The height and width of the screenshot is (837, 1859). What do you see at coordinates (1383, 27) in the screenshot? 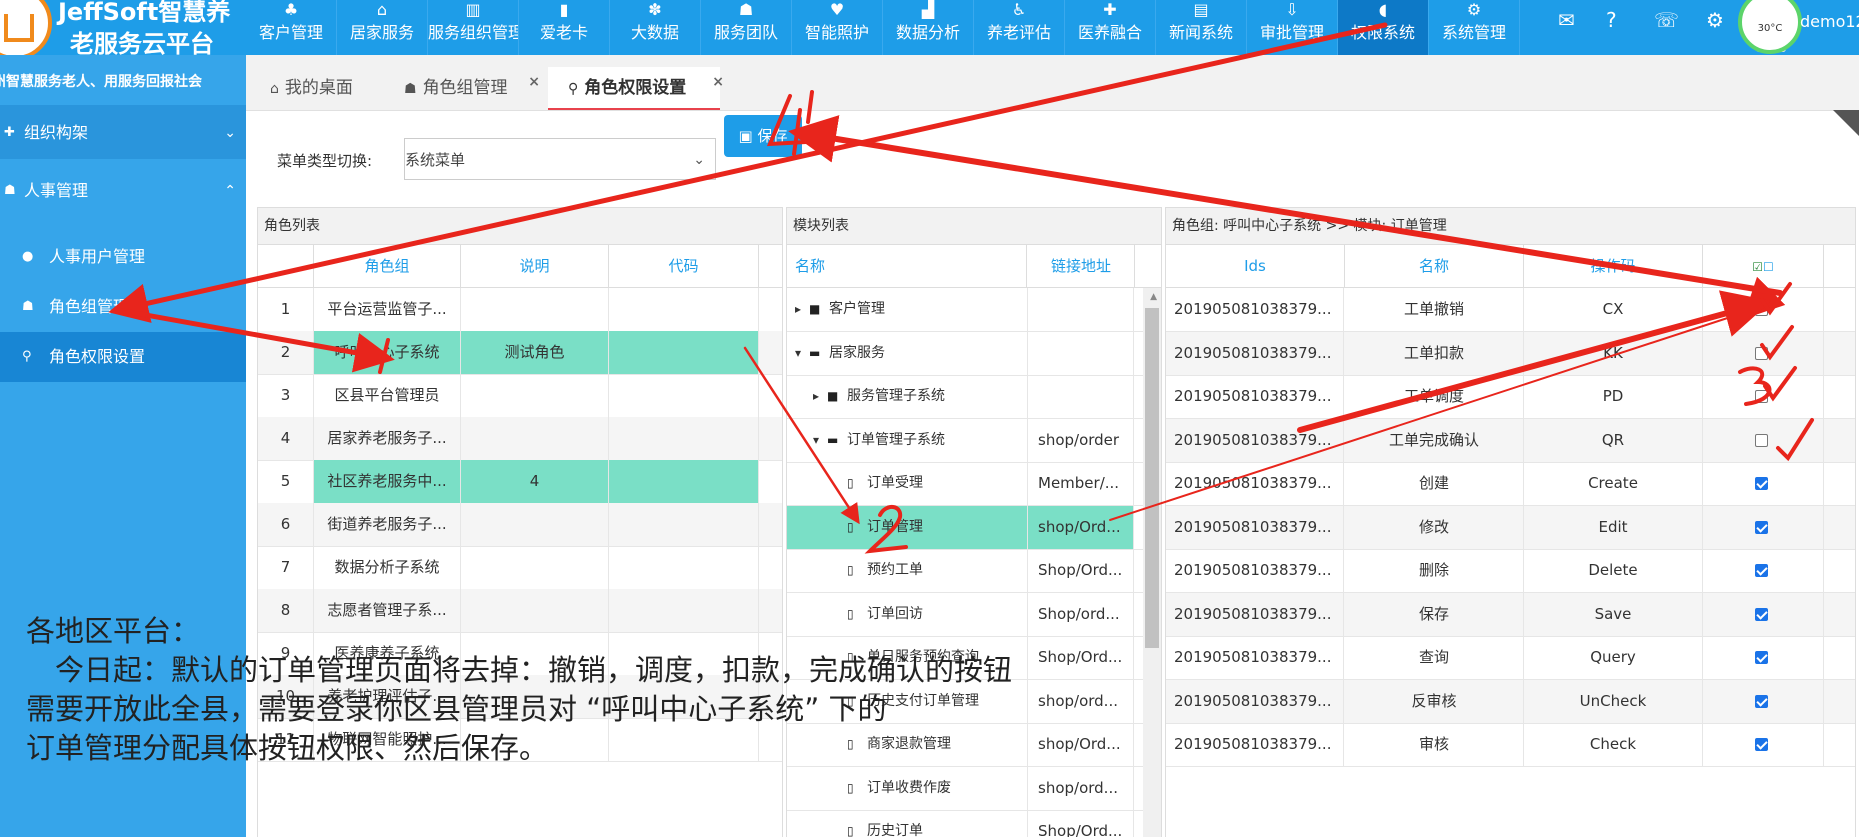
I see `top-nav-item: ◖ 权限系统` at bounding box center [1383, 27].